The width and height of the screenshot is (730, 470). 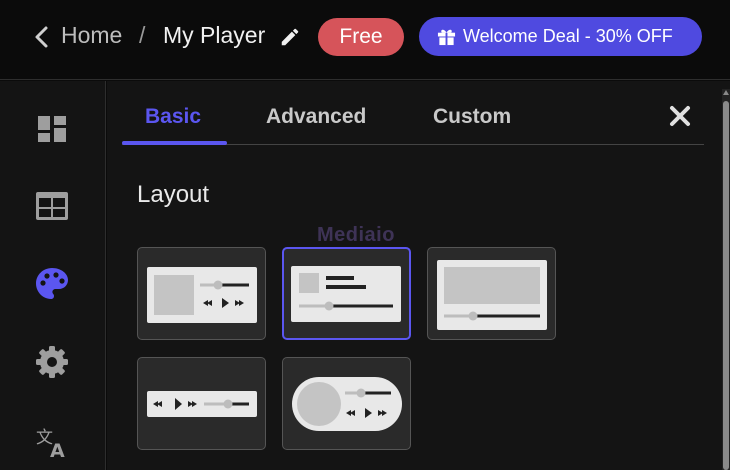 I want to click on pencil-icon, so click(x=290, y=37).